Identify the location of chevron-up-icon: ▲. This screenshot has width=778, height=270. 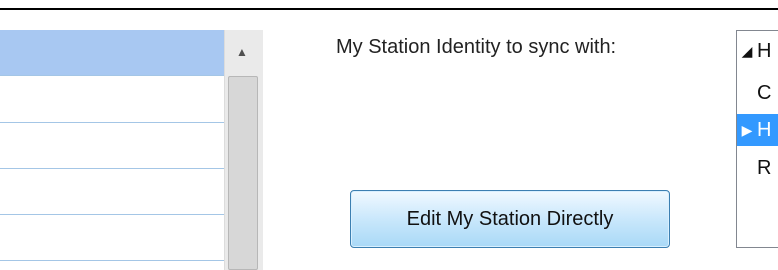
(242, 52).